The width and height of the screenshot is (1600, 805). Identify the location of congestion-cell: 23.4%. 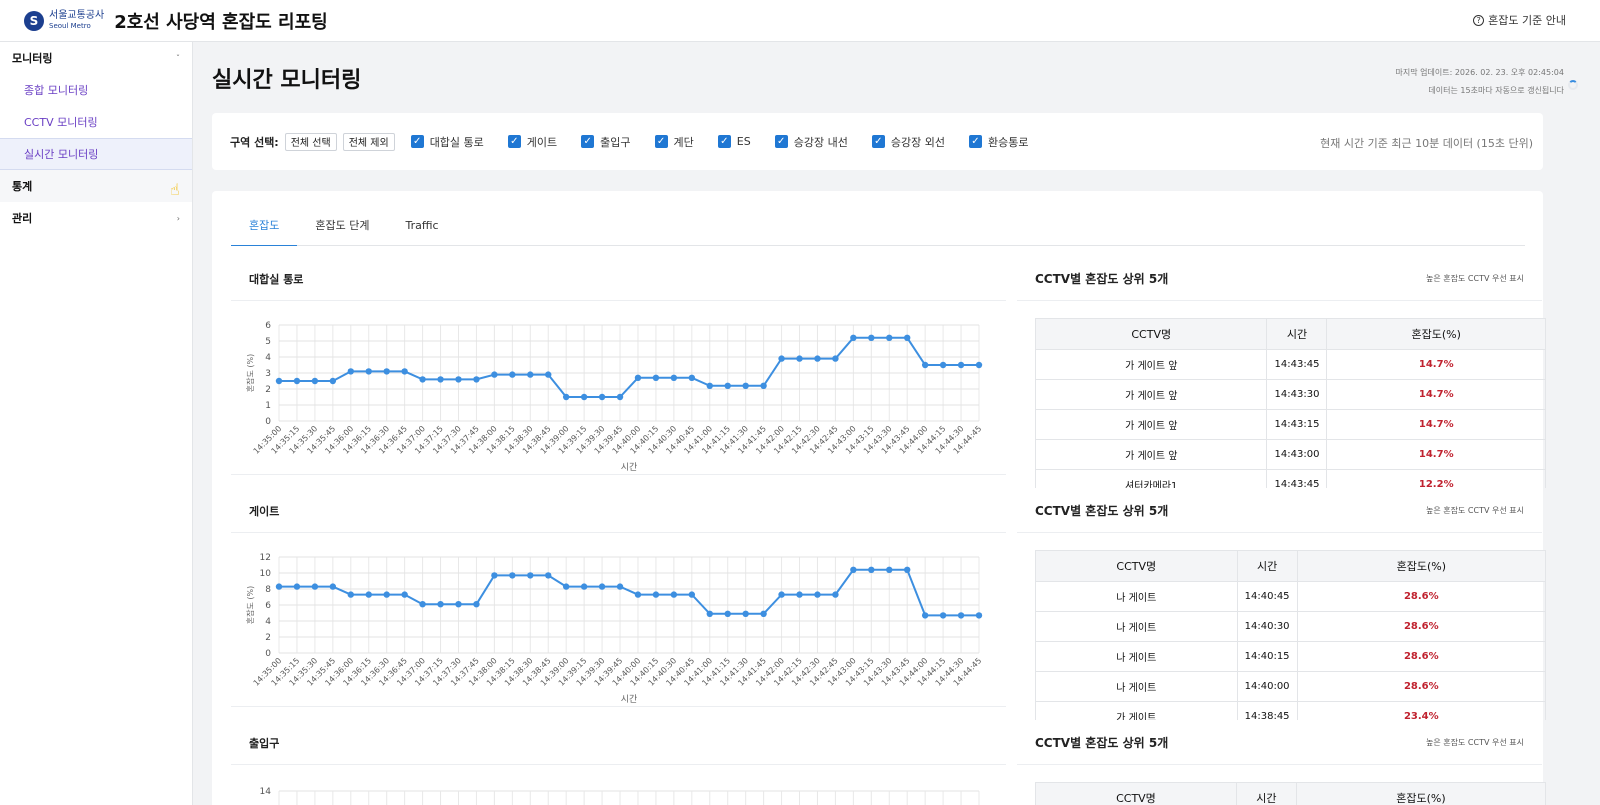
(1420, 710).